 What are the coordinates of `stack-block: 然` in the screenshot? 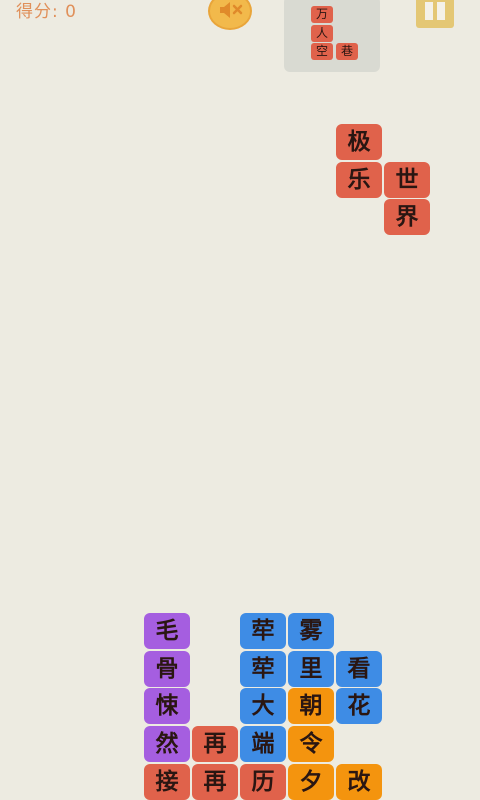 It's located at (167, 744).